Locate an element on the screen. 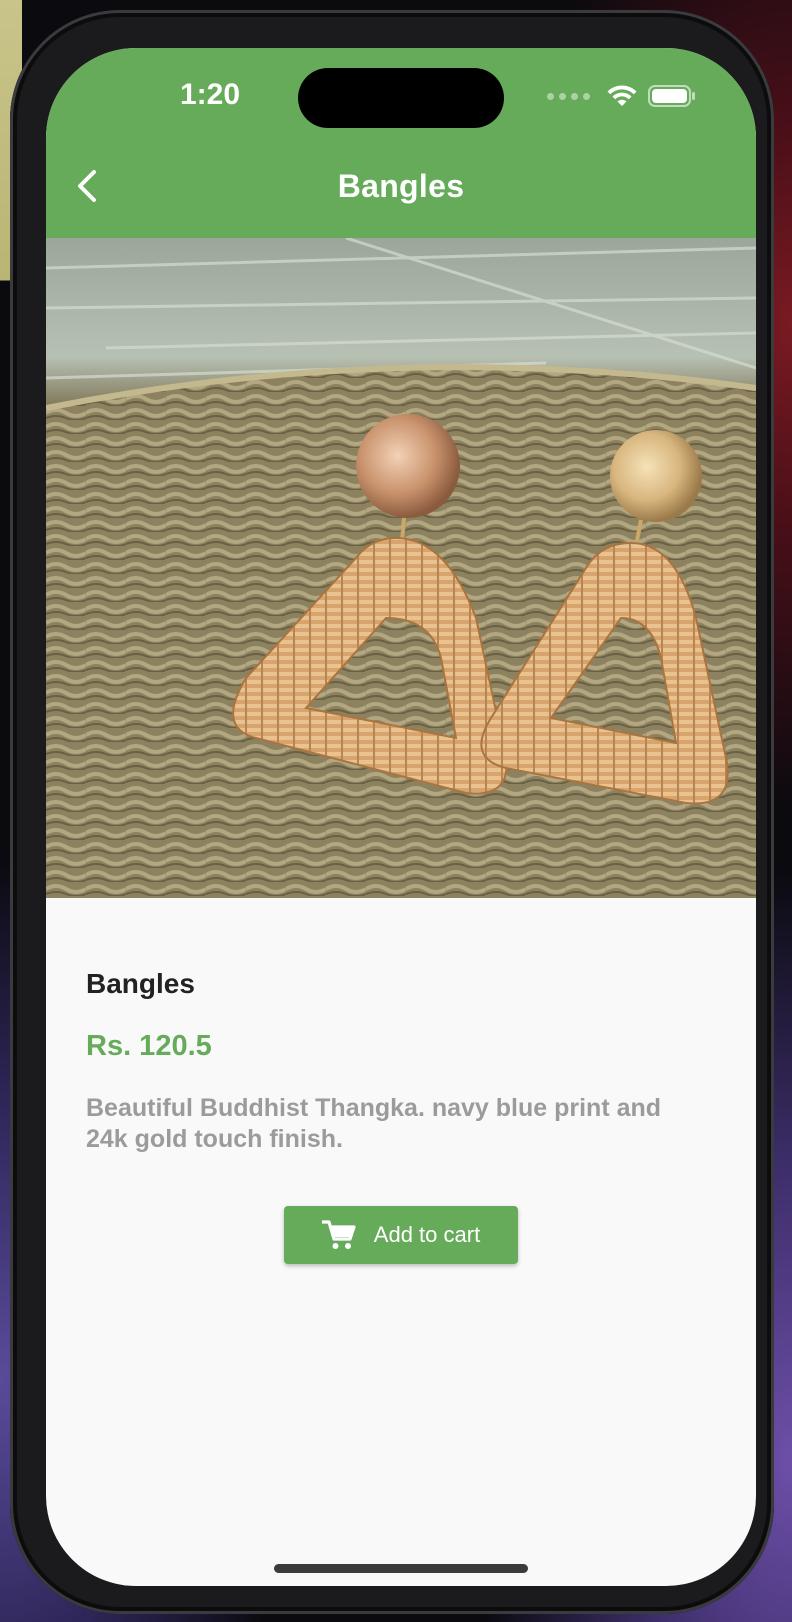 This screenshot has width=792, height=1622. wifi-icon is located at coordinates (622, 95).